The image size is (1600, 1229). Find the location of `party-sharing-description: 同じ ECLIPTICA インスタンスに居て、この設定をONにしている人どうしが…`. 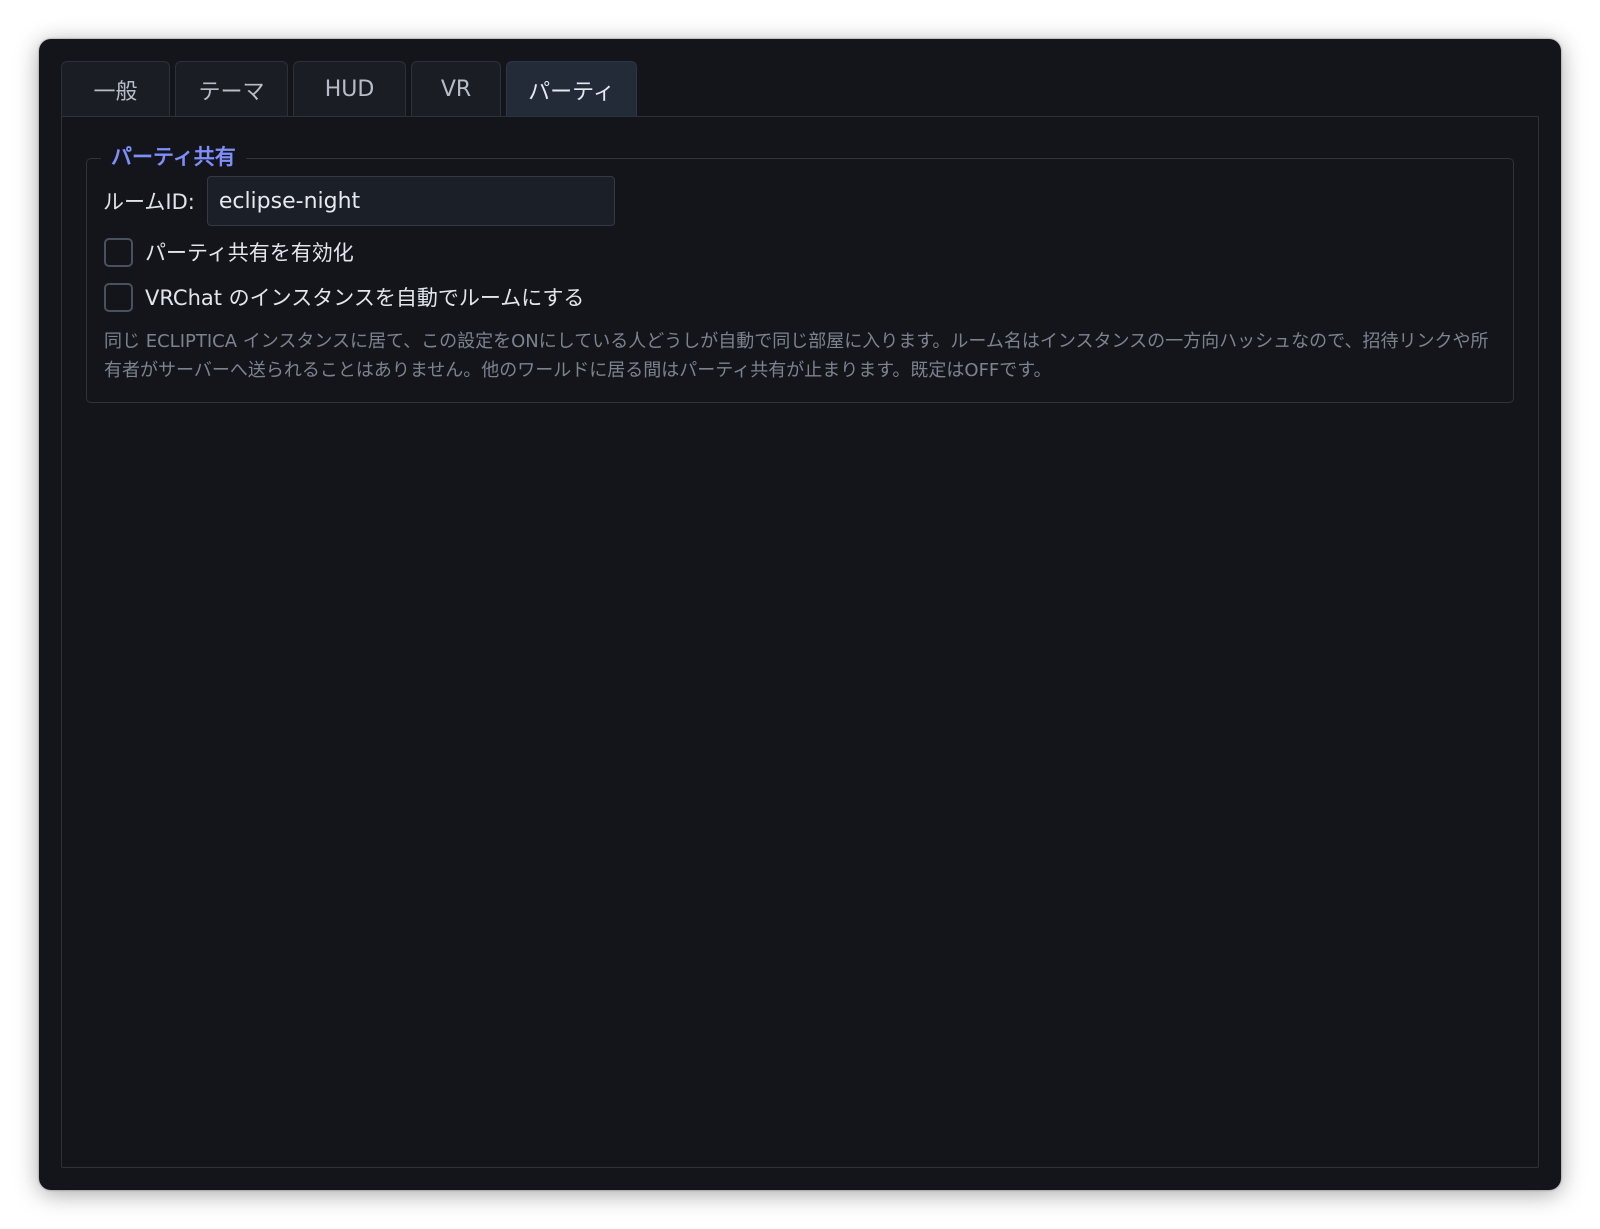

party-sharing-description: 同じ ECLIPTICA インスタンスに居て、この設定をONにしている人どうしが… is located at coordinates (796, 356).